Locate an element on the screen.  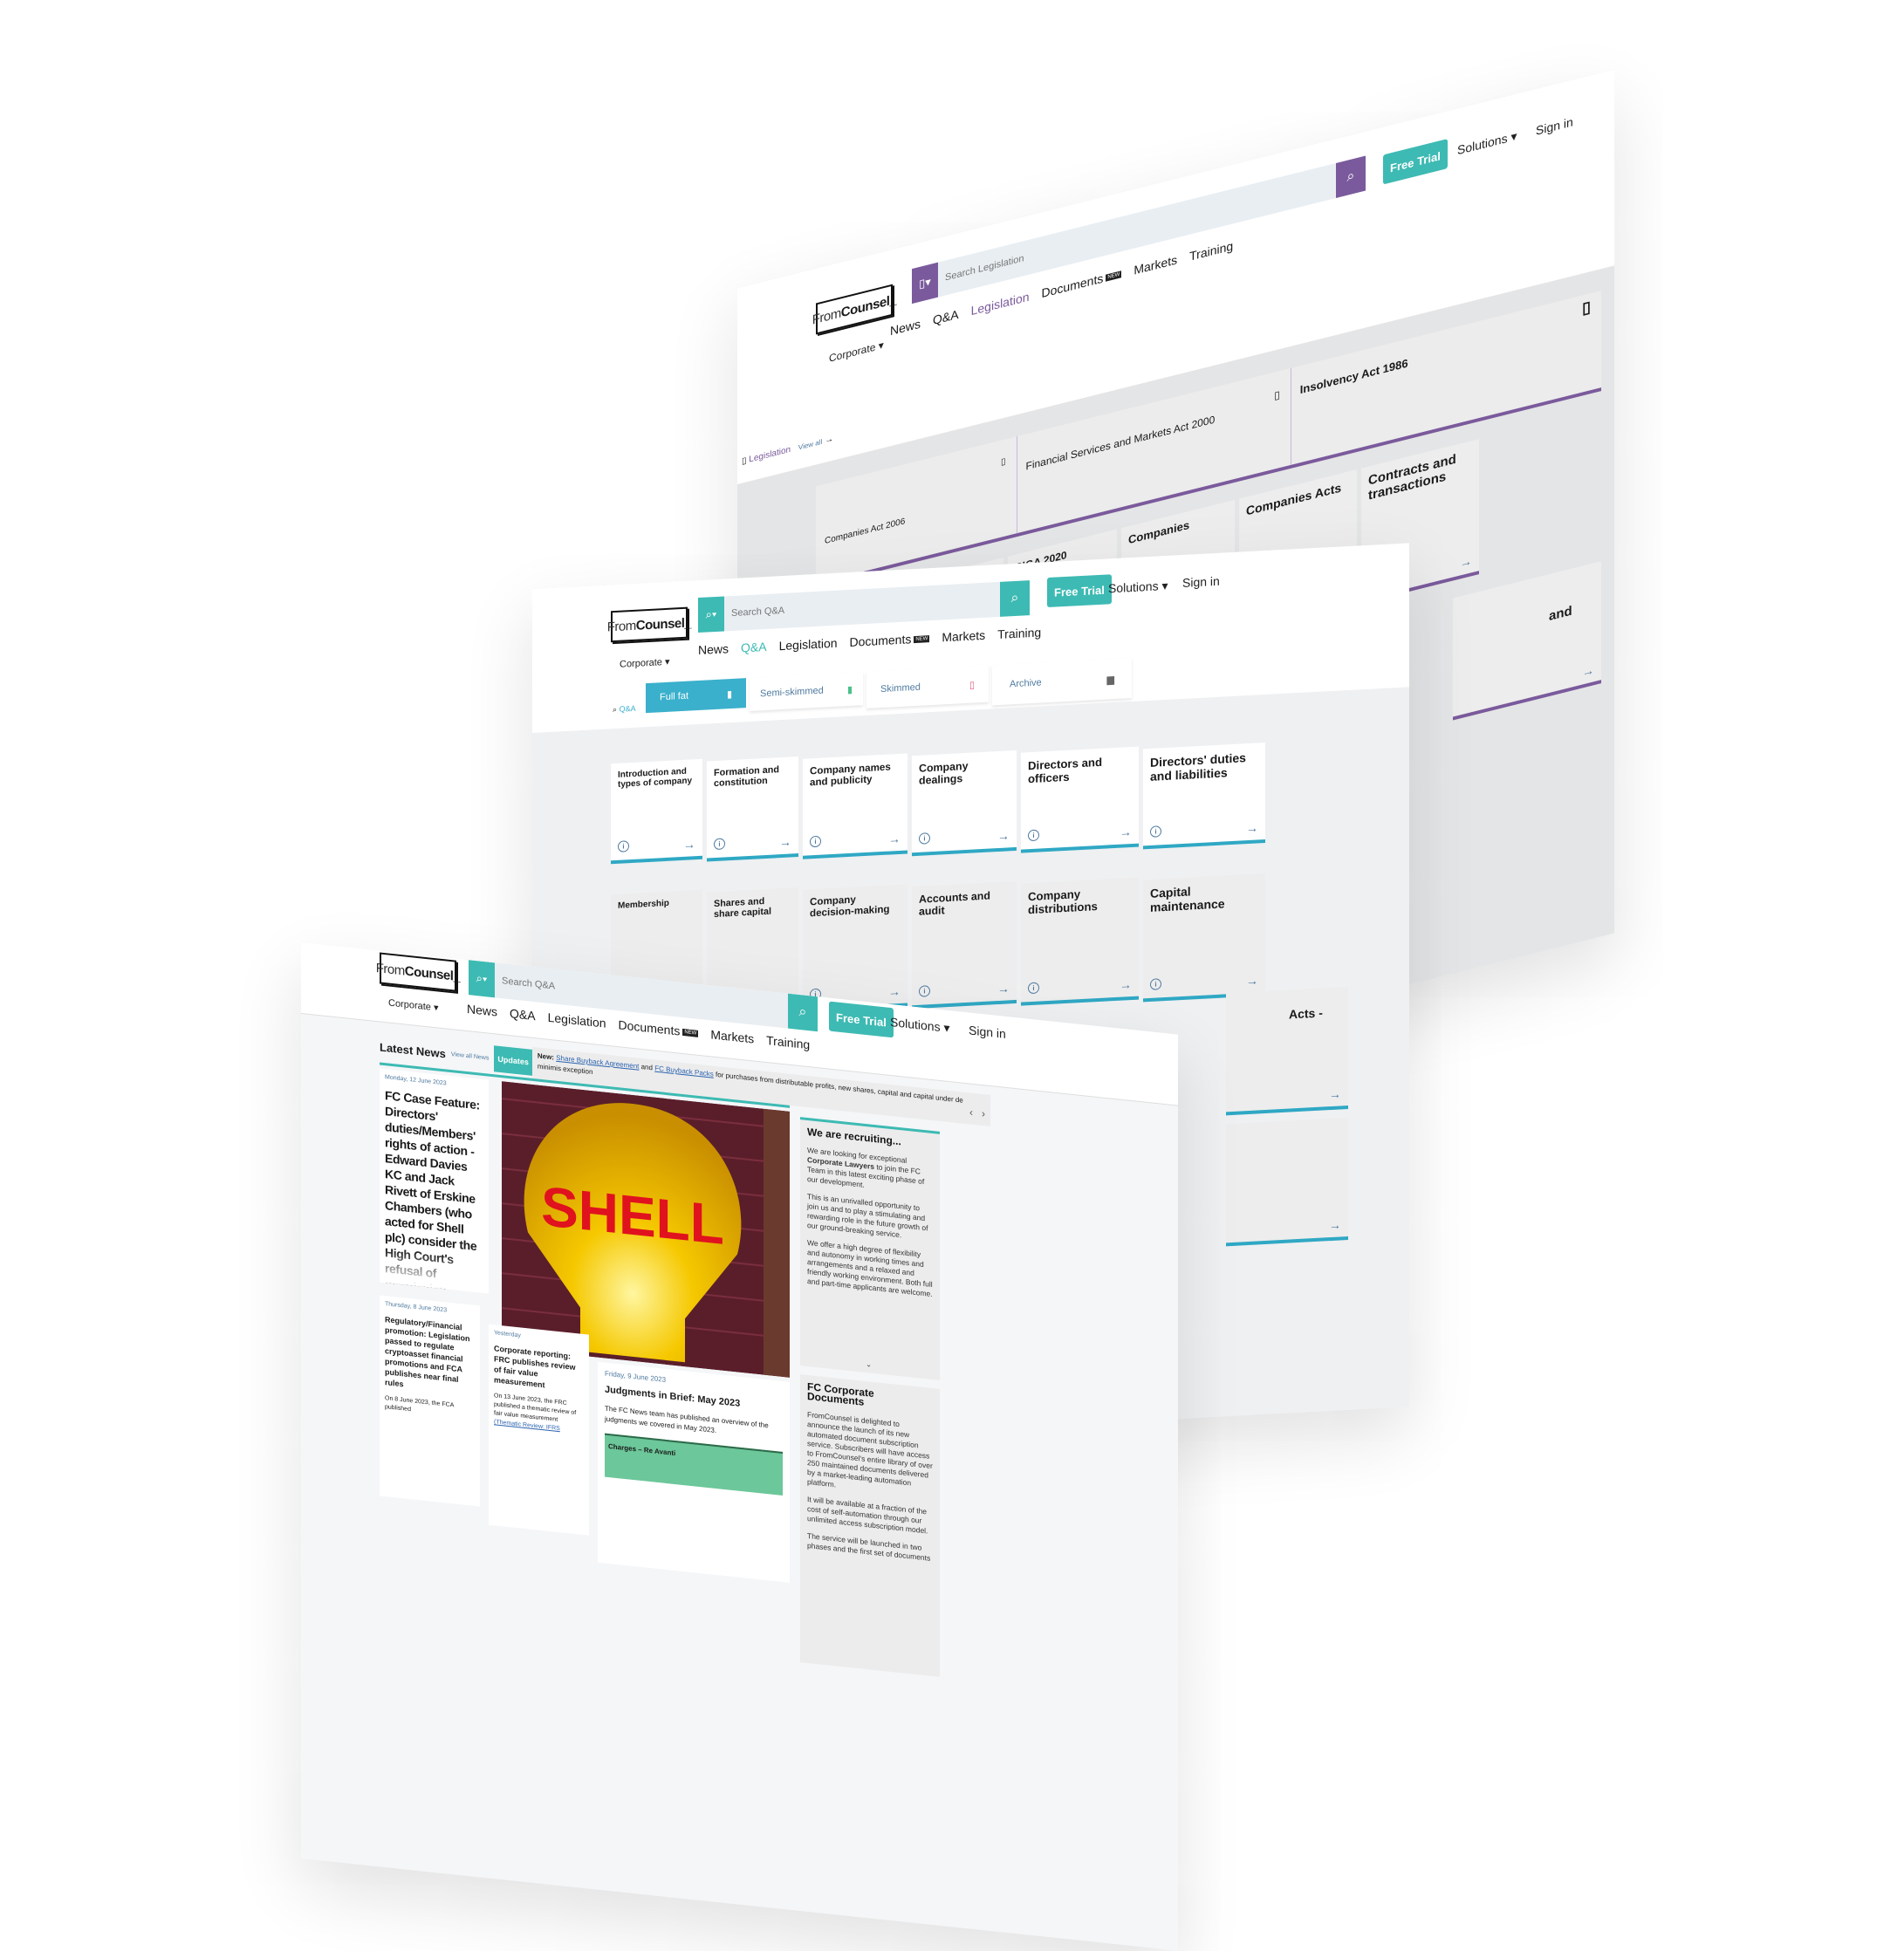
topic-card: Directors' duties and liabilities i → is located at coordinates (1204, 796).